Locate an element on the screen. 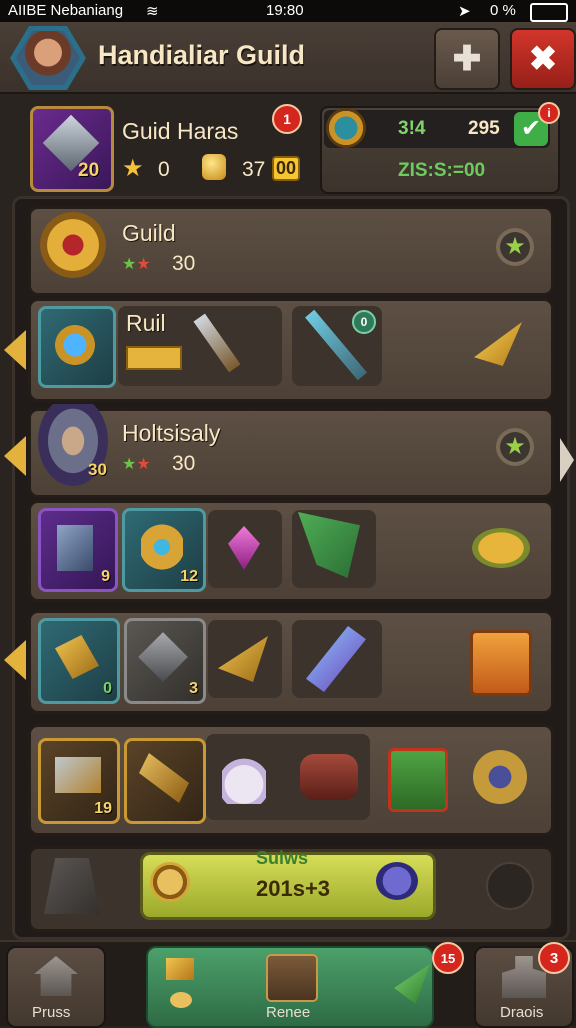 The height and width of the screenshot is (1028, 576). holtsisaly-level: 30 is located at coordinates (97, 469).